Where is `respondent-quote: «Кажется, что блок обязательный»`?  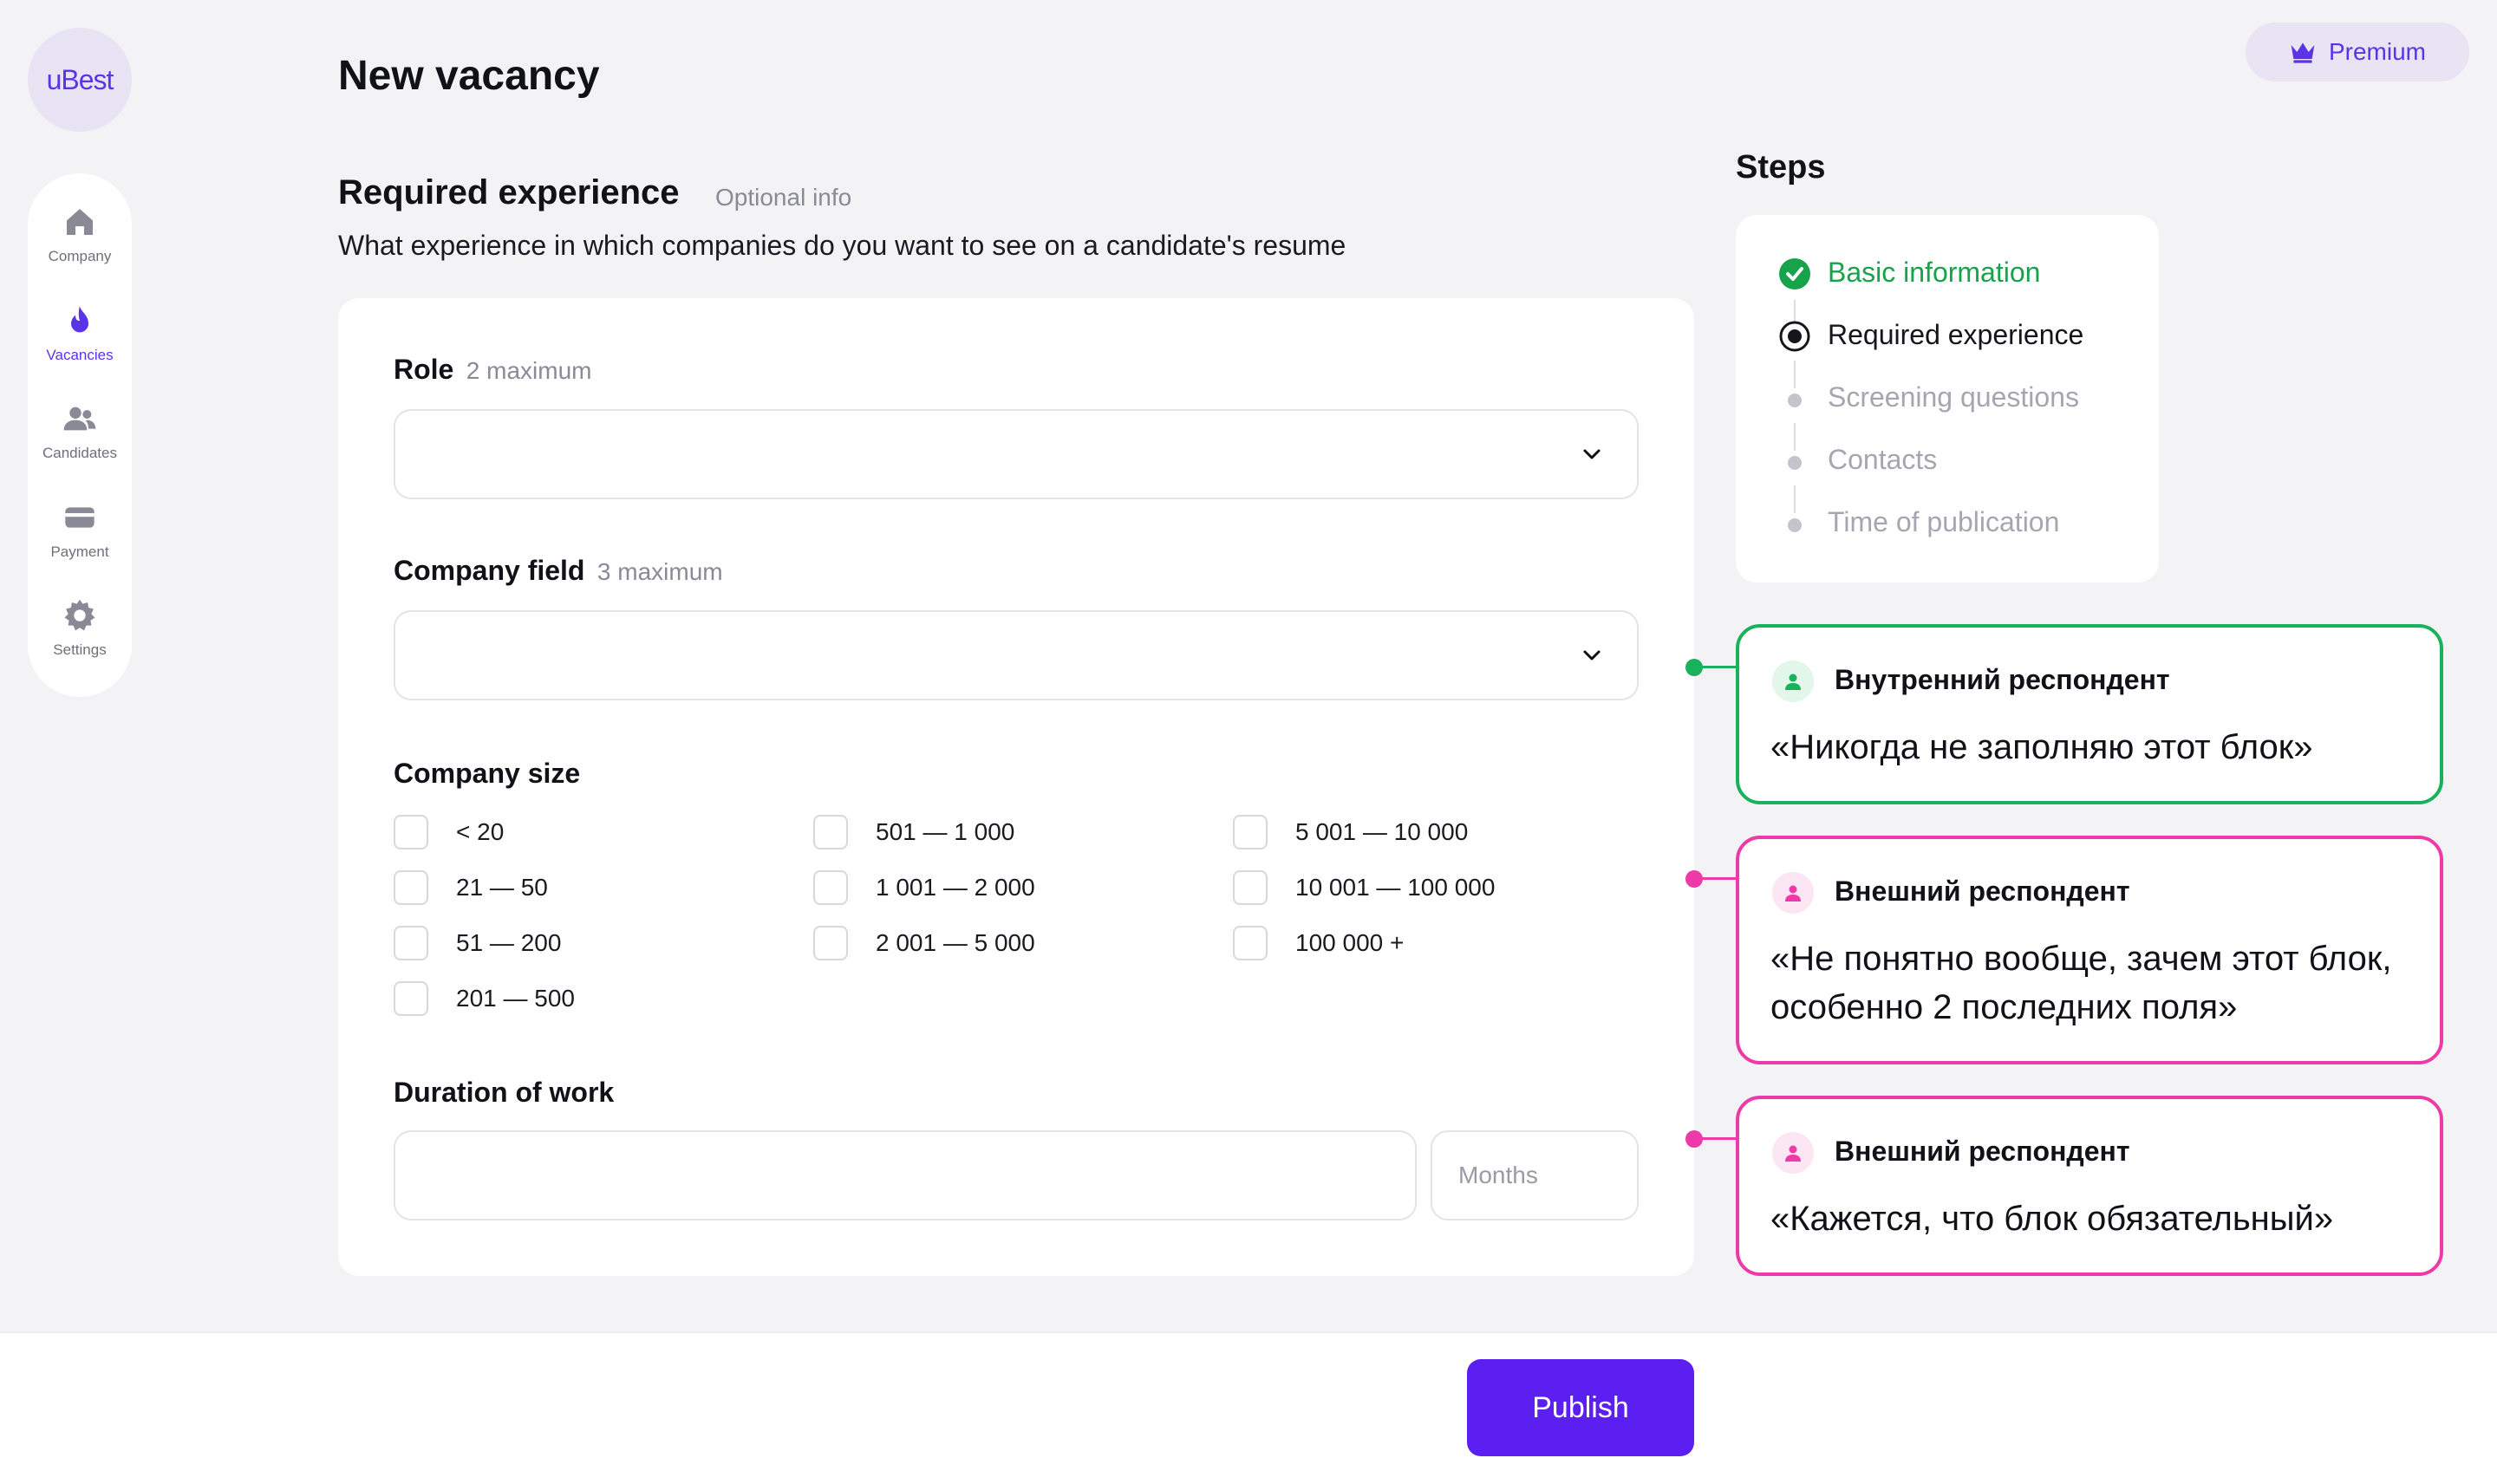 respondent-quote: «Кажется, что блок обязательный» is located at coordinates (2052, 1219).